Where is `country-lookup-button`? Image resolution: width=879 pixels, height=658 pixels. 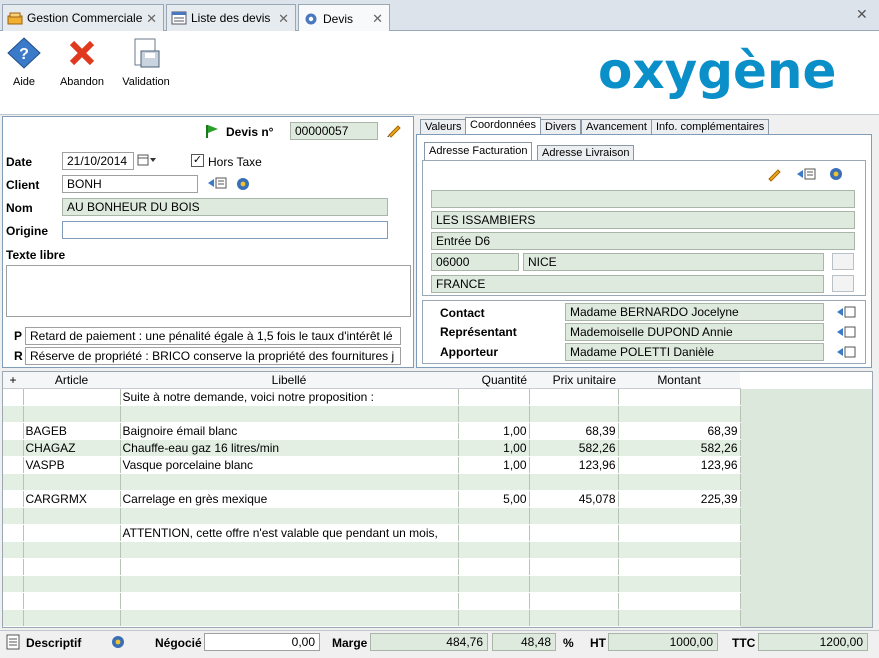
country-lookup-button is located at coordinates (843, 283).